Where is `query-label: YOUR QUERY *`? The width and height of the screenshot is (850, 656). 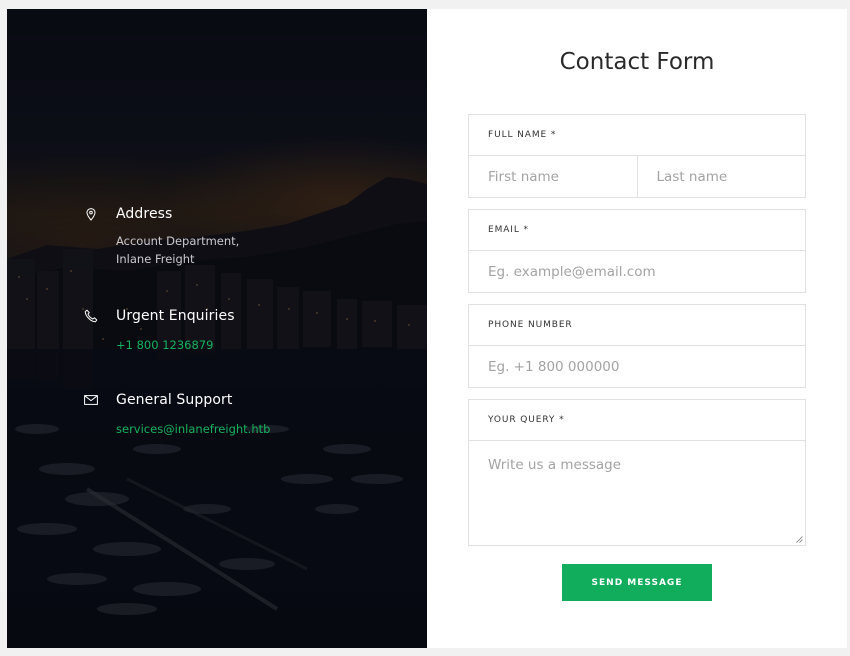
query-label: YOUR QUERY * is located at coordinates (637, 420).